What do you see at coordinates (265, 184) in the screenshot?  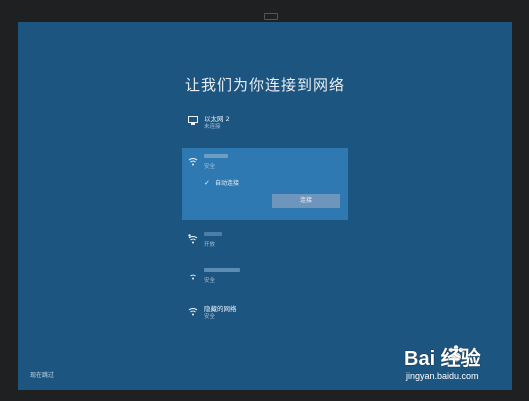 I see `network-item-selected: 安全 ✓ 自动连接 连接` at bounding box center [265, 184].